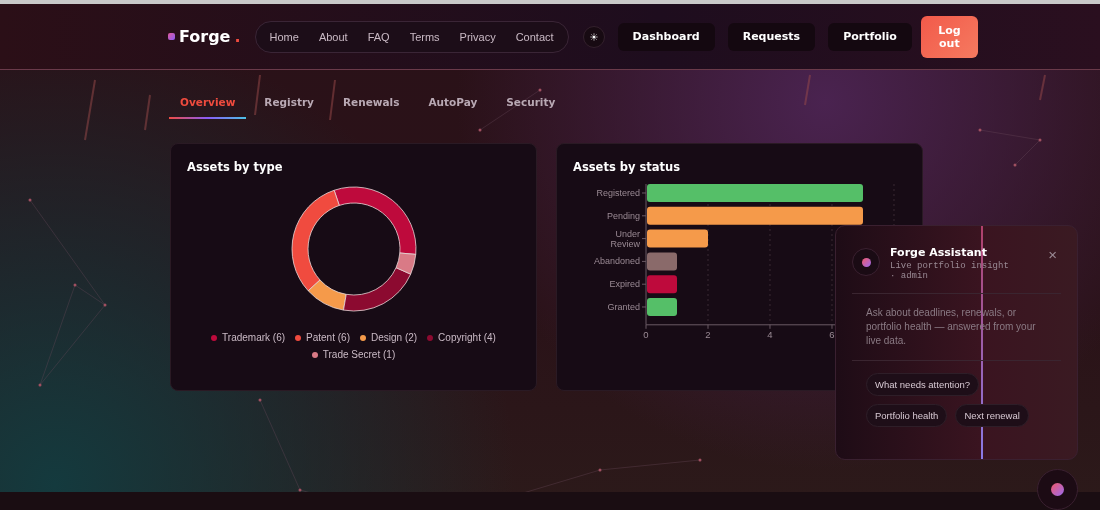 The height and width of the screenshot is (510, 1100). What do you see at coordinates (625, 238) in the screenshot?
I see `category-label: Under Review` at bounding box center [625, 238].